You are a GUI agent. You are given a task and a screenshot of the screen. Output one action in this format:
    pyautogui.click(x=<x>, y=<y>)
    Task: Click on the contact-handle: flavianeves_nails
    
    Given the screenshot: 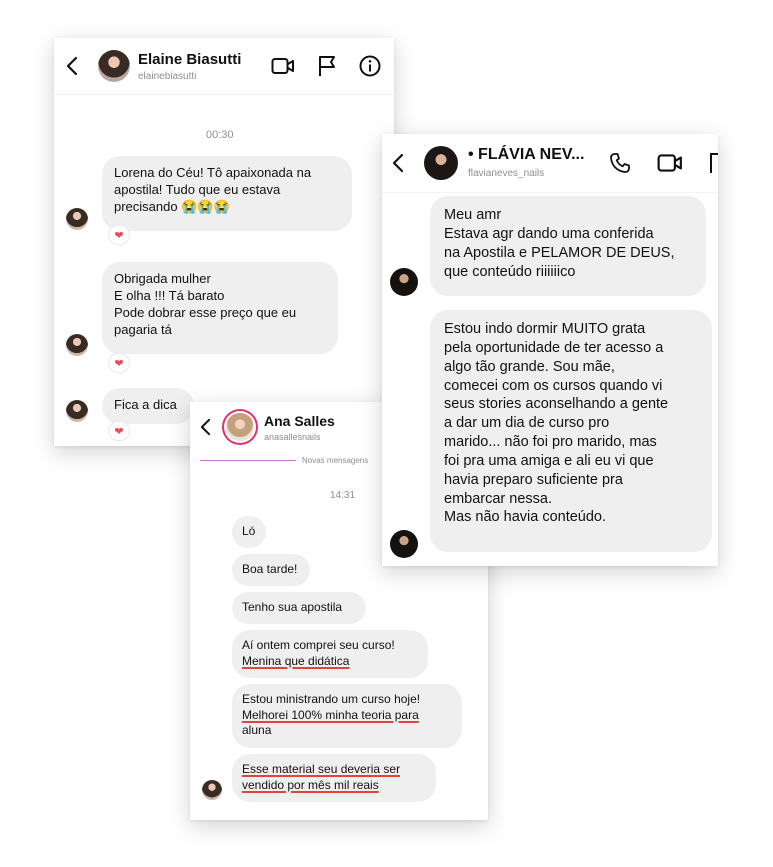 What is the action you would take?
    pyautogui.click(x=506, y=173)
    